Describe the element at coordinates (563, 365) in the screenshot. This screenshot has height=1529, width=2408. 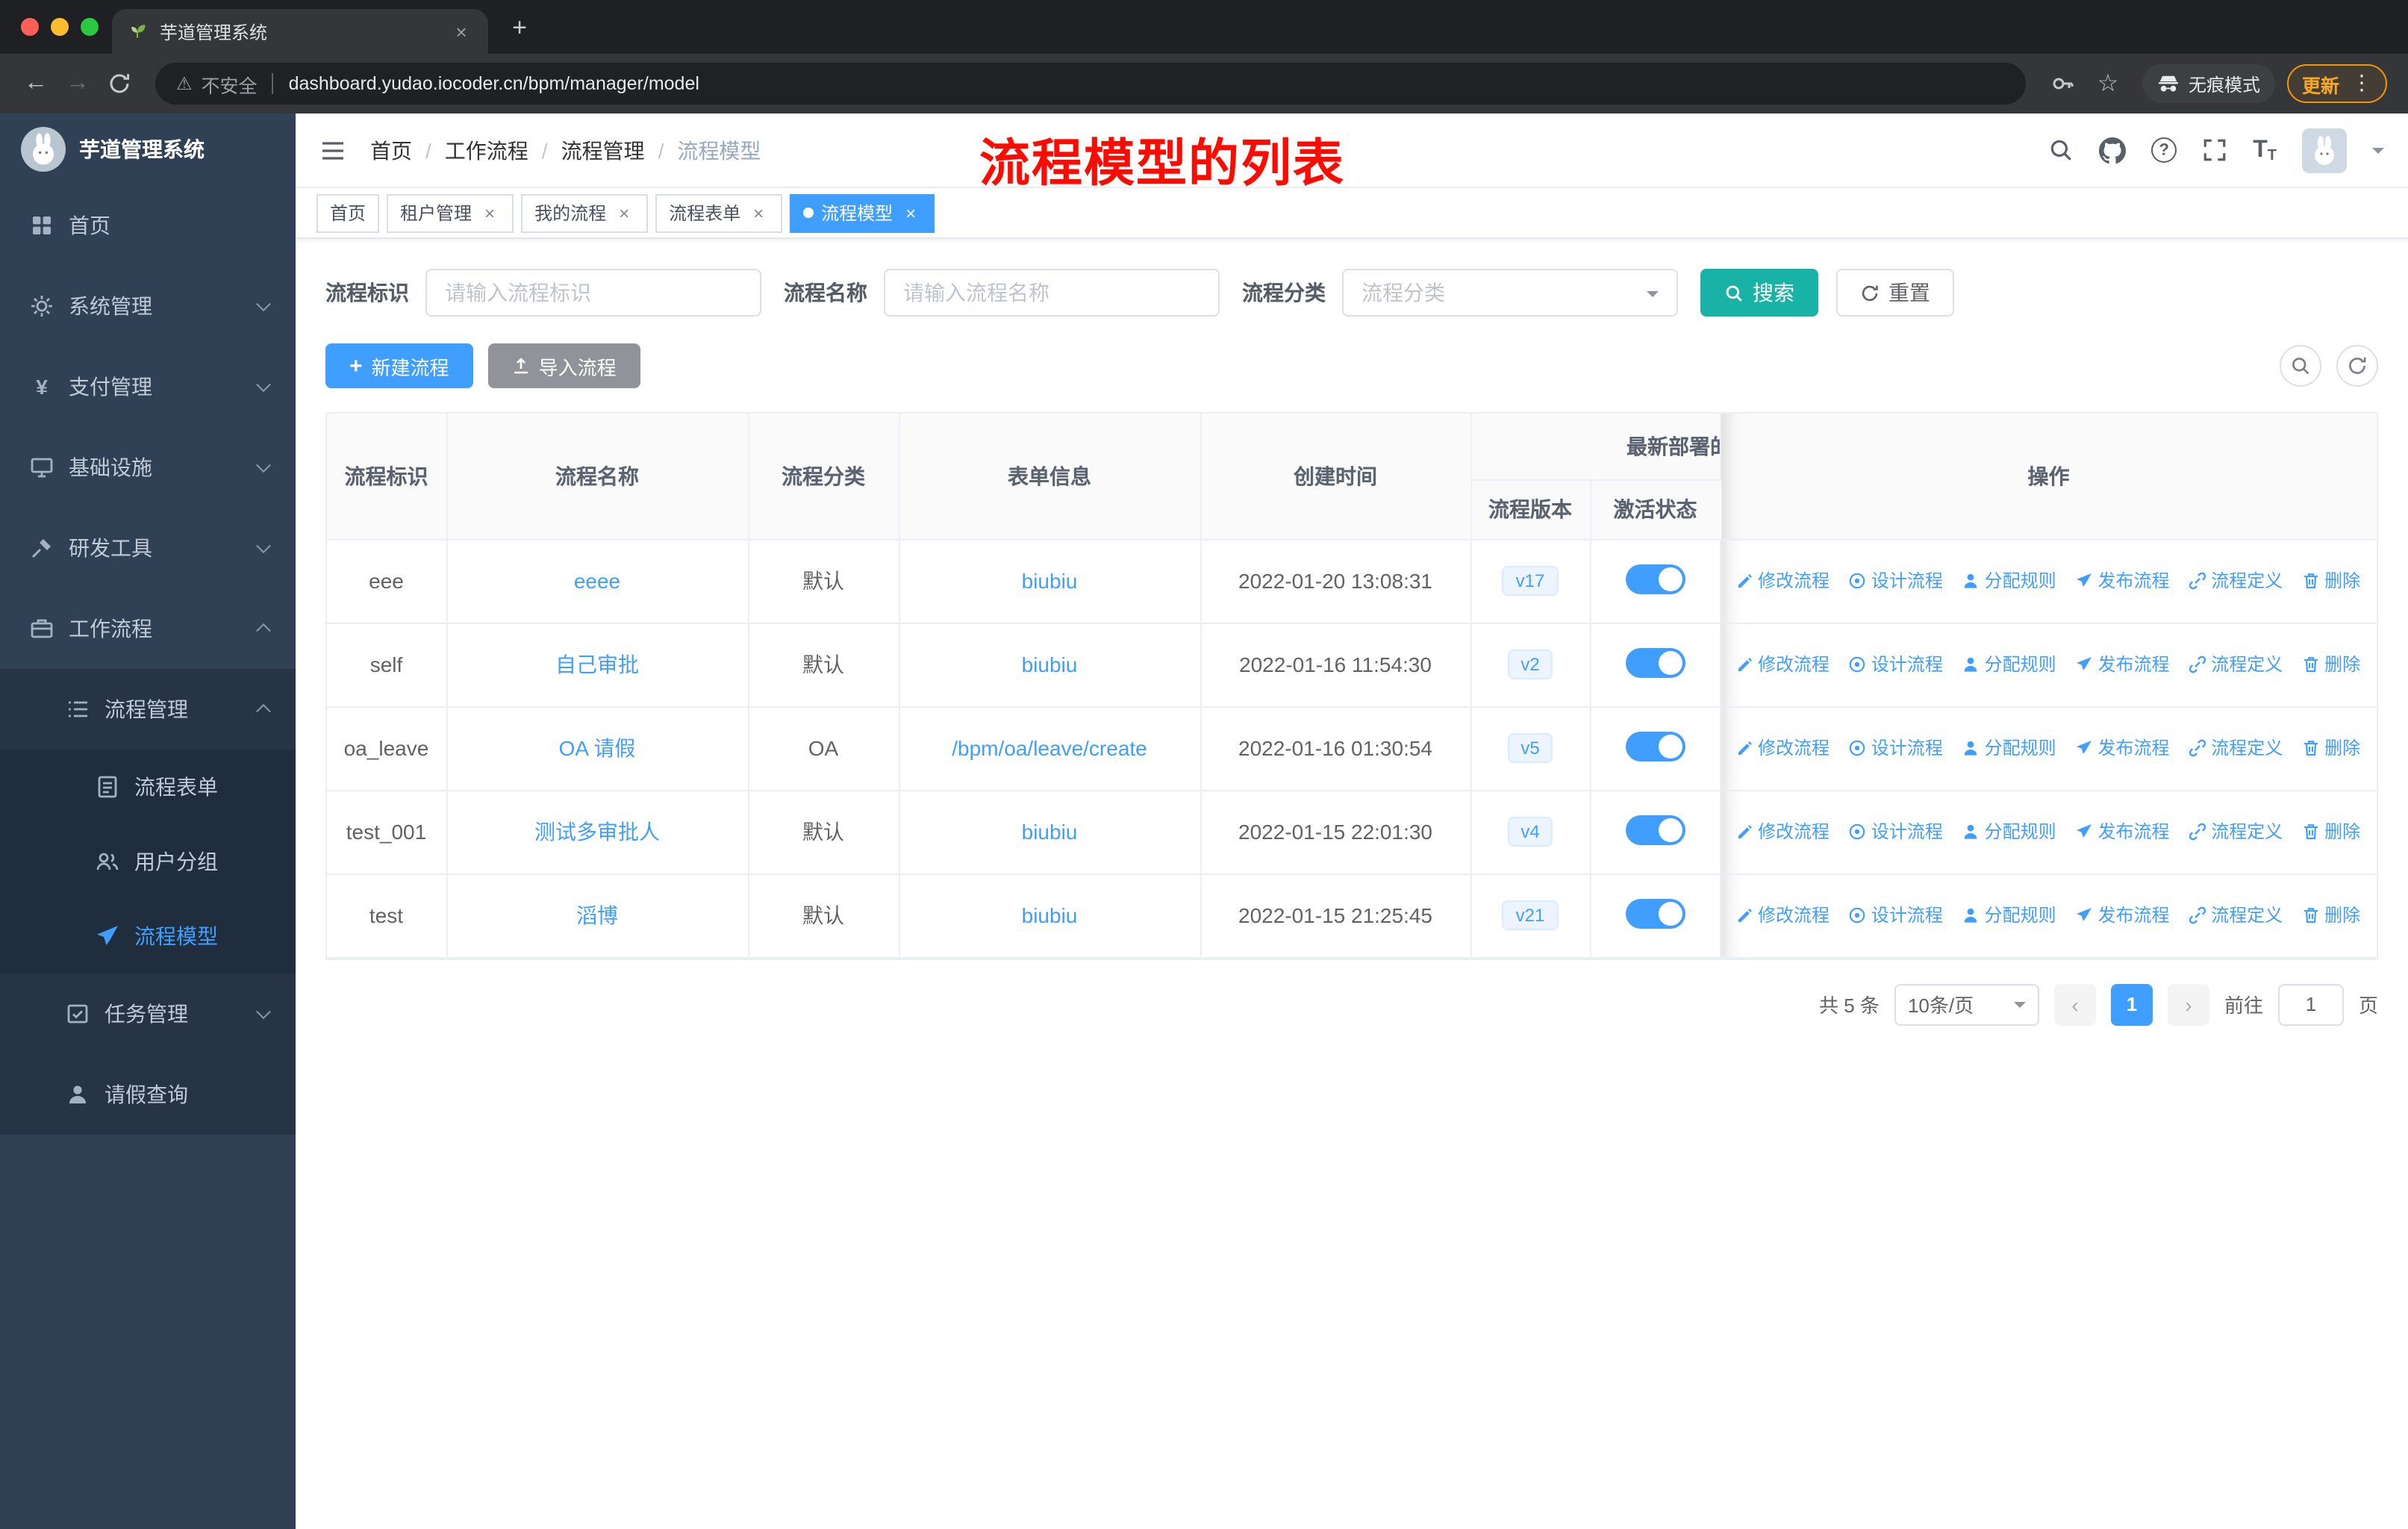
I see `import-process-button: 导入流程` at that location.